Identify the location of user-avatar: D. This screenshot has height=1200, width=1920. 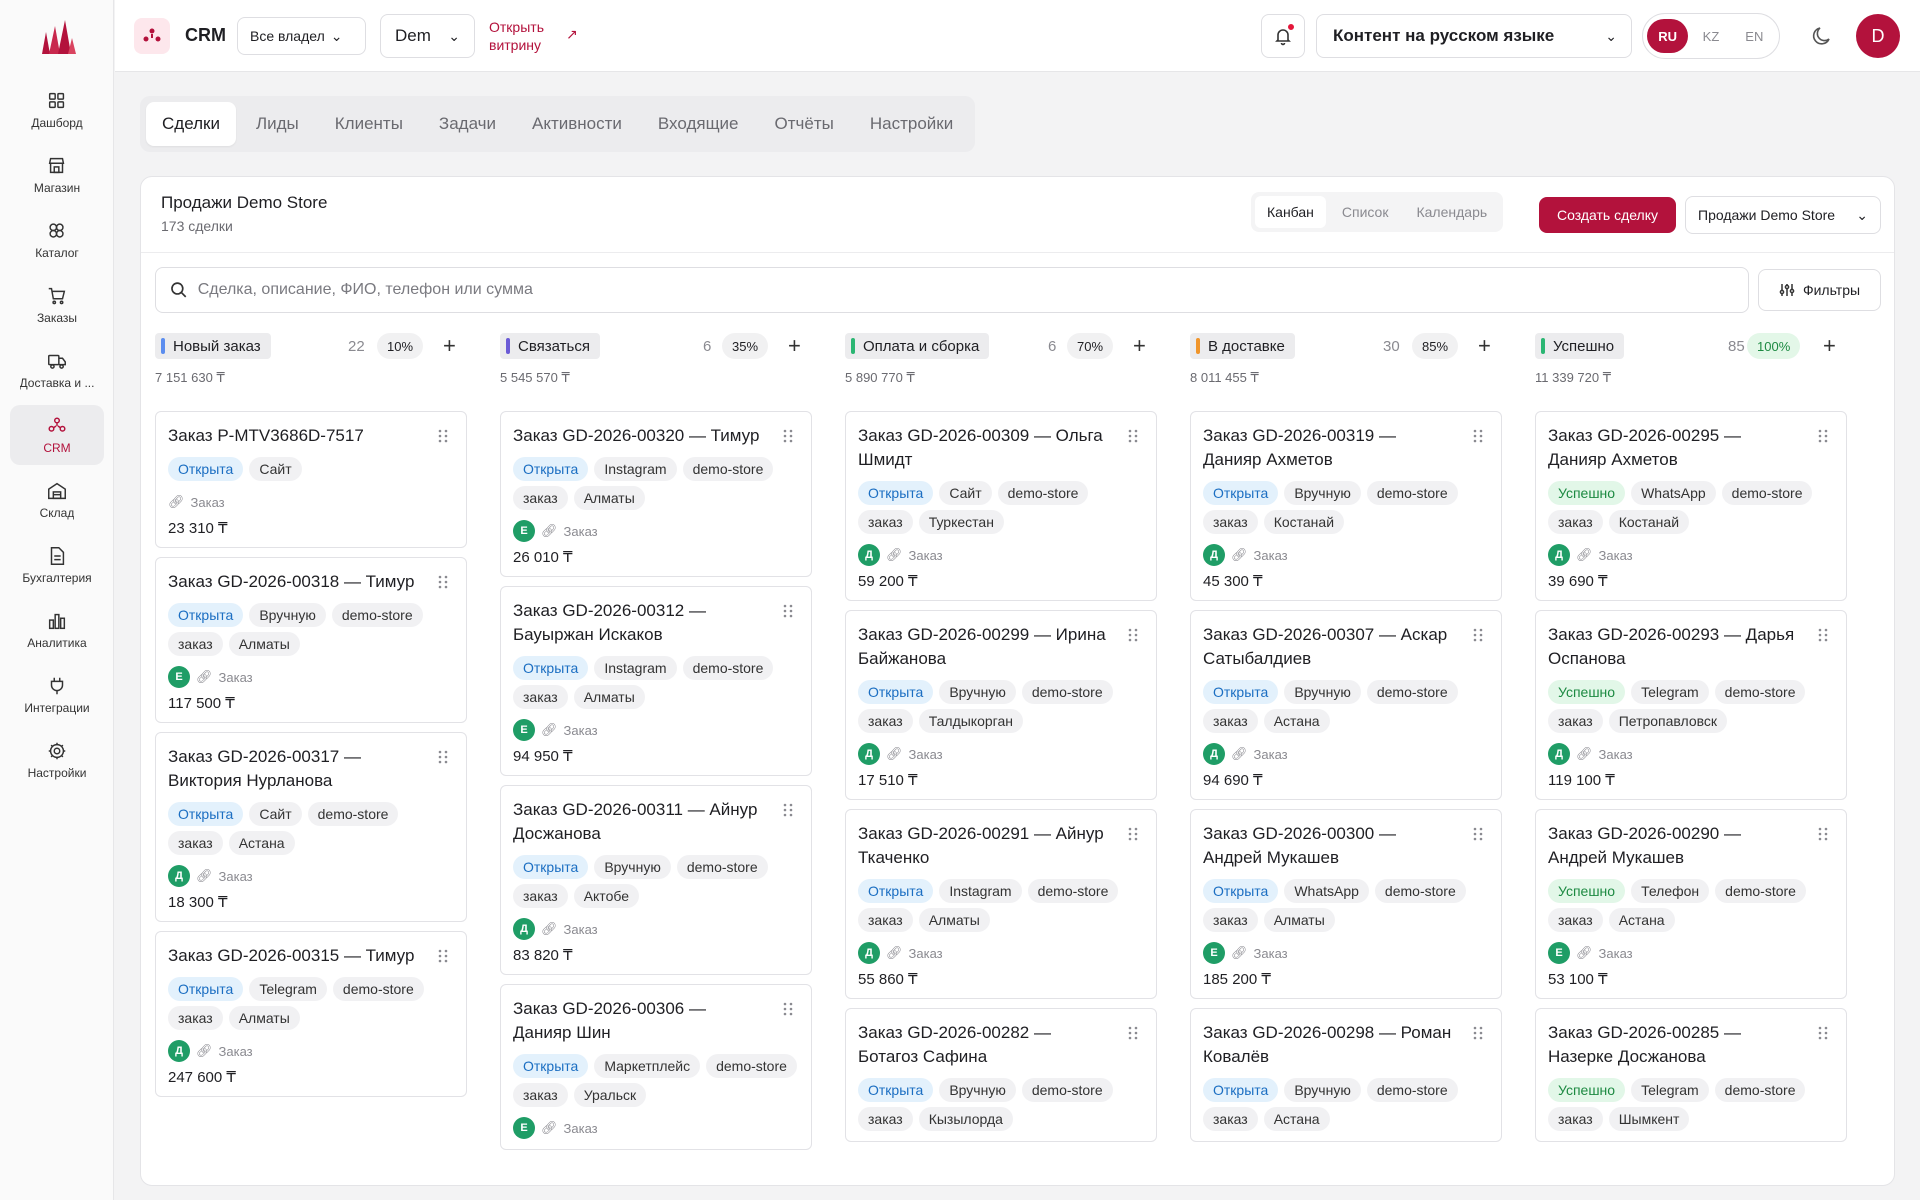
(1878, 36).